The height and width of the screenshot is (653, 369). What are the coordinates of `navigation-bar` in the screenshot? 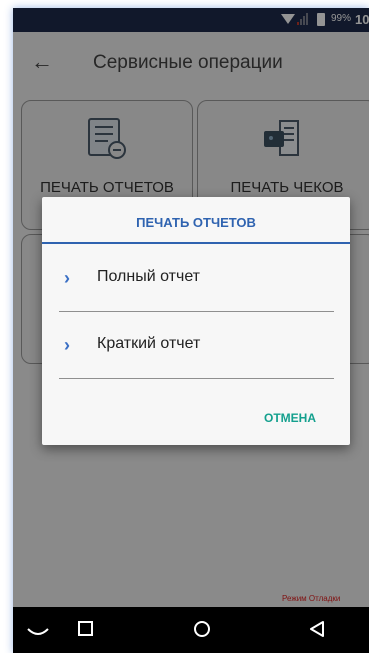 It's located at (191, 630).